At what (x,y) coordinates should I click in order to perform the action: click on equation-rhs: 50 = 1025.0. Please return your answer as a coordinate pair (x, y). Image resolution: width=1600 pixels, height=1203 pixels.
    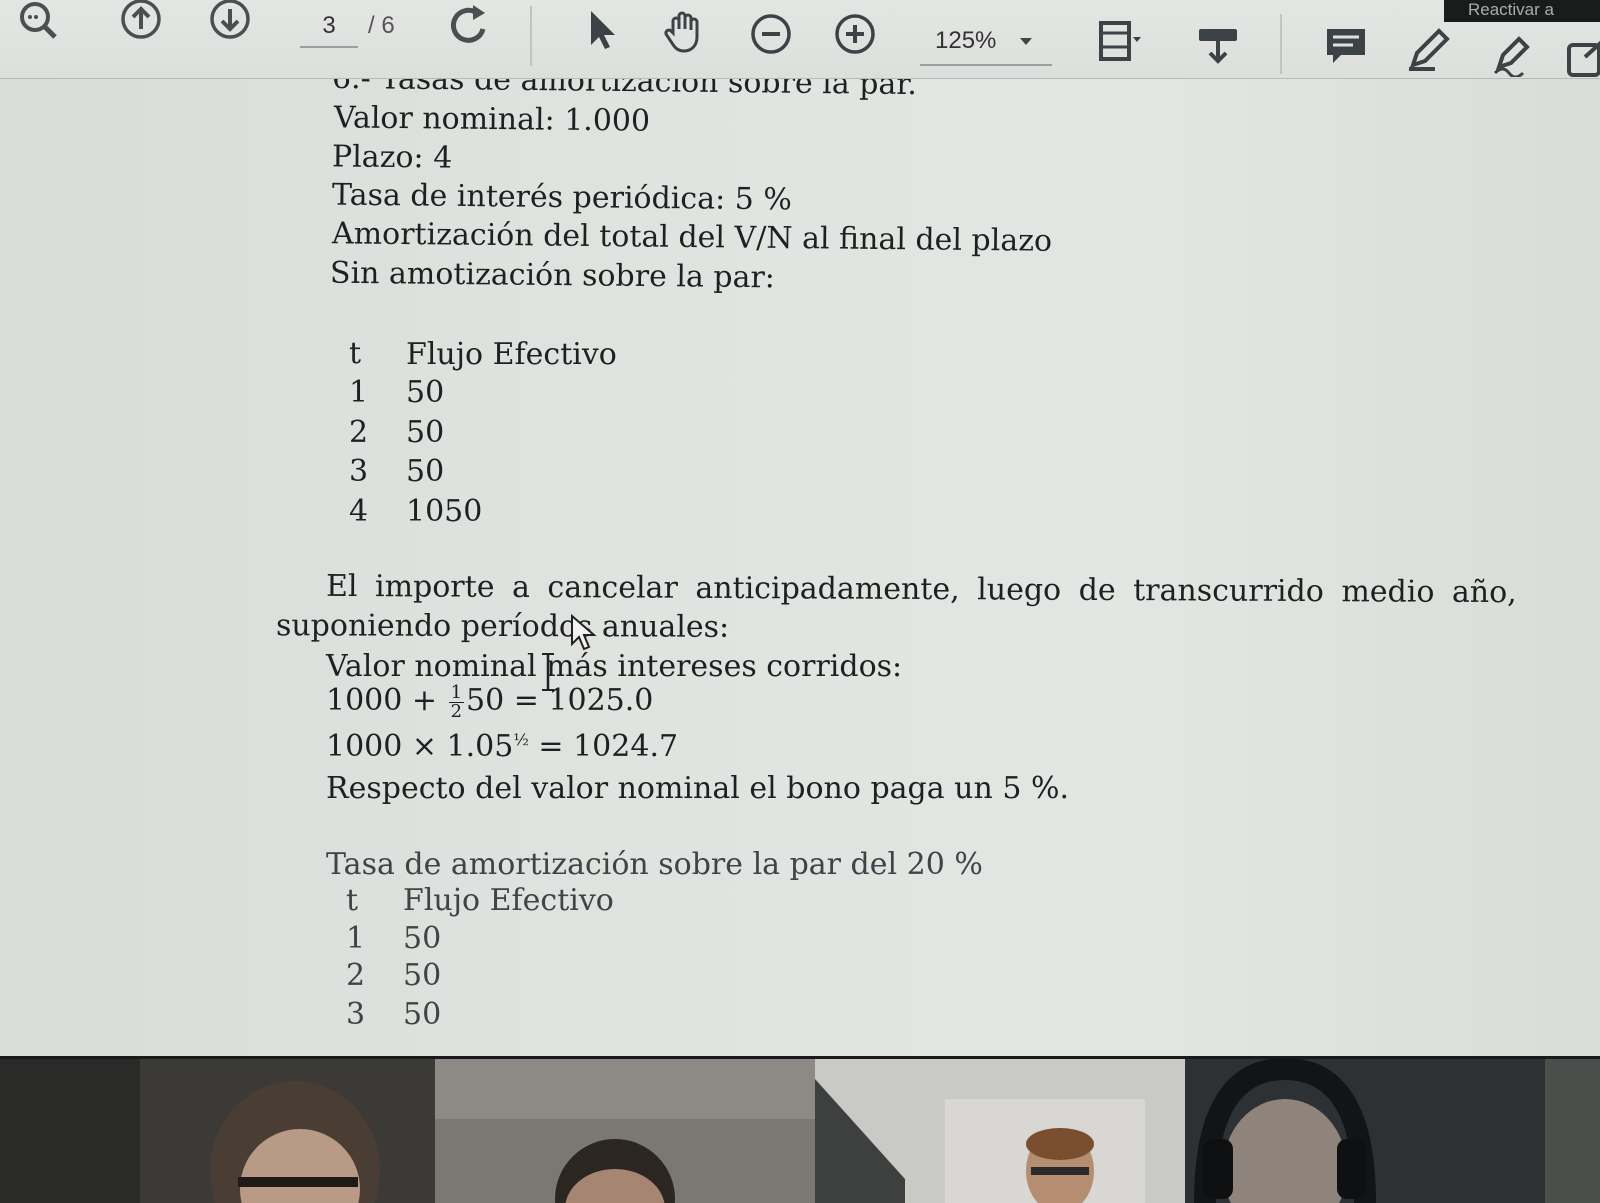
    Looking at the image, I should click on (560, 700).